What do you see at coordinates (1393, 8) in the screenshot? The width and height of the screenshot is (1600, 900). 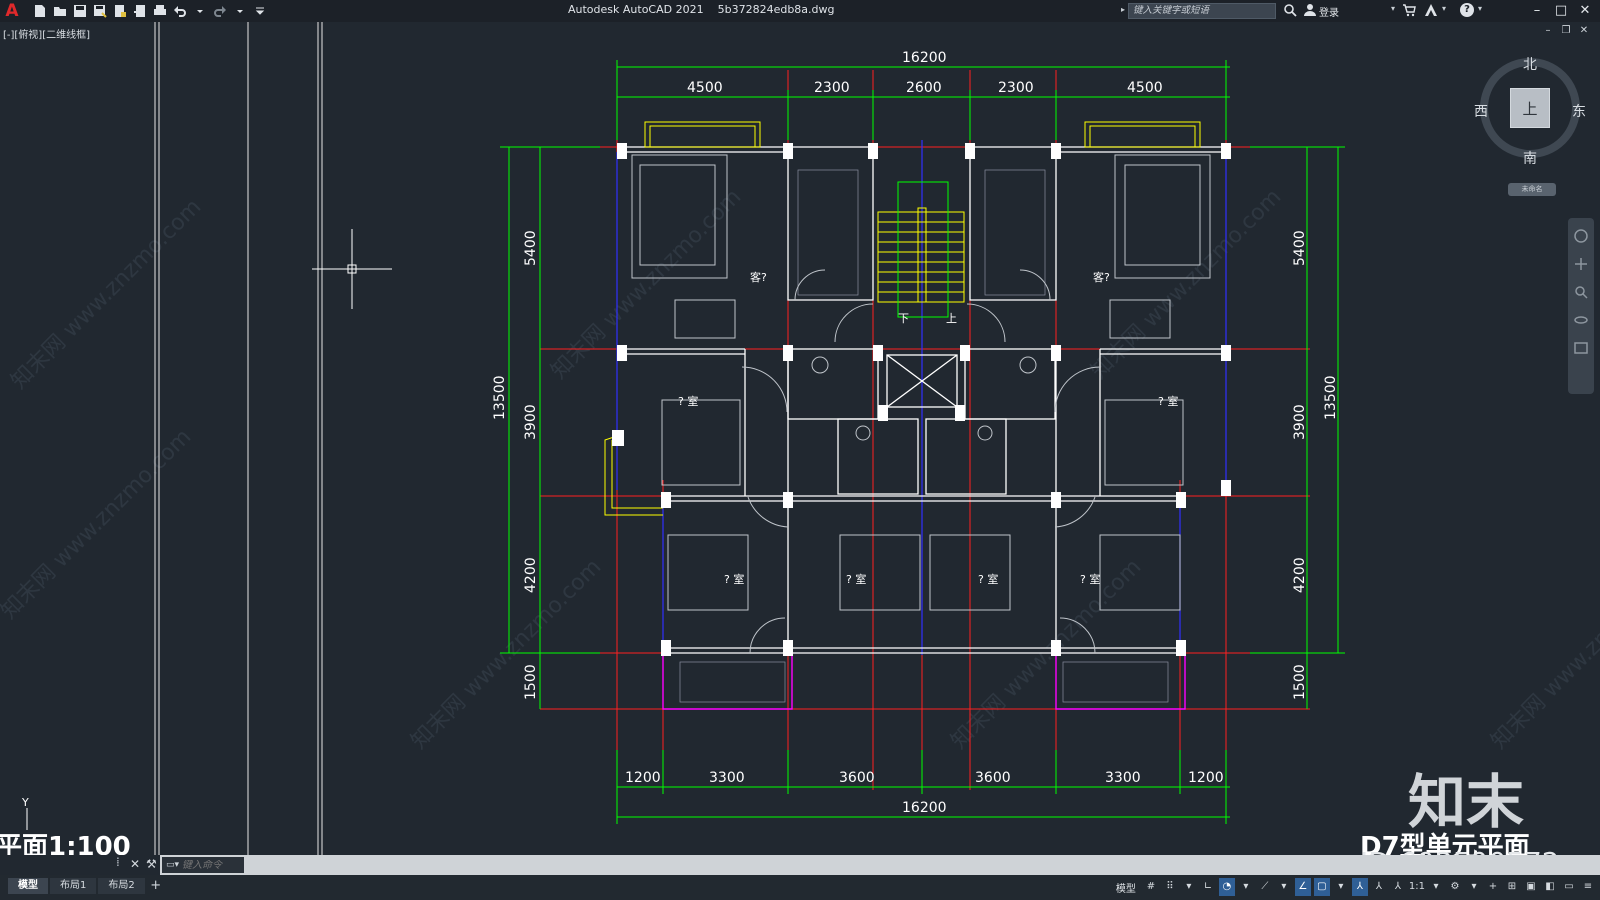 I see `login-dropdown-icon: ▾` at bounding box center [1393, 8].